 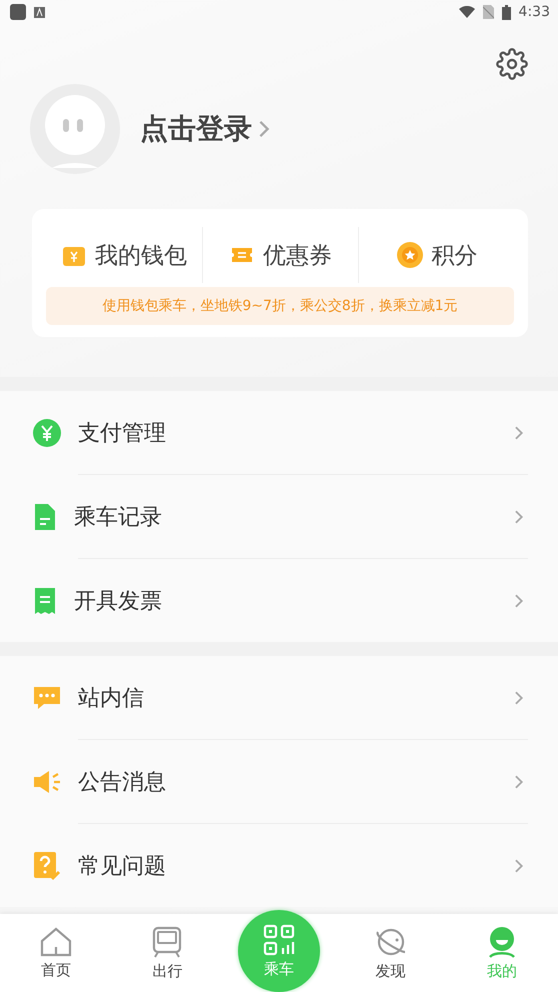 I want to click on wallet-shortcut: 我的钱包, so click(x=124, y=255).